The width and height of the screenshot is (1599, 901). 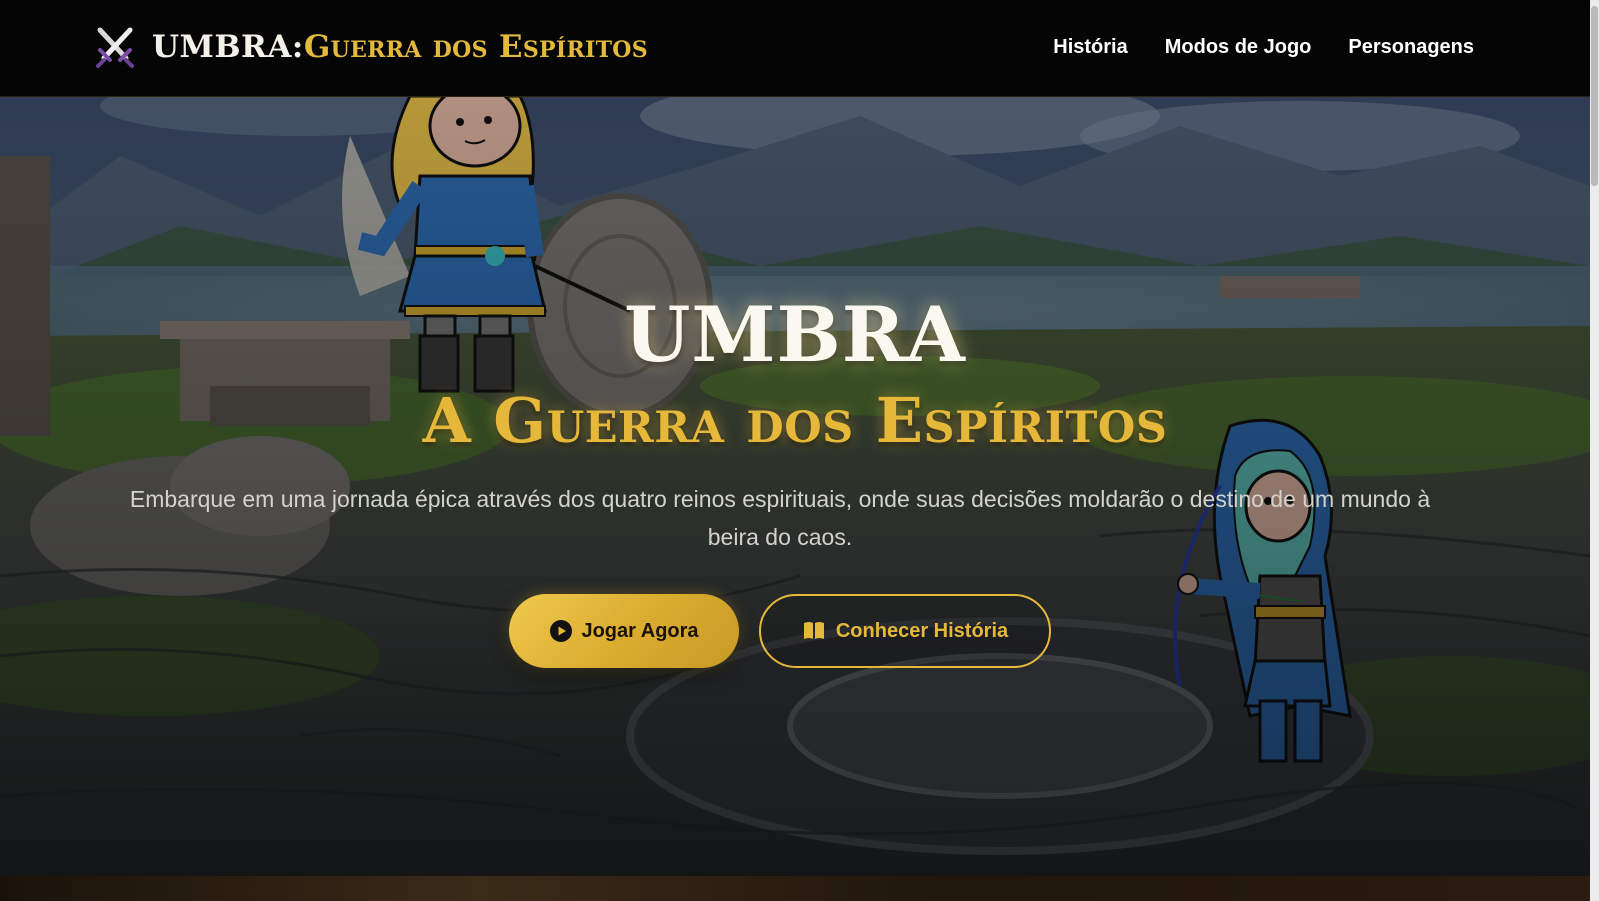 I want to click on learn-story-label: Conhecer História, so click(x=922, y=630).